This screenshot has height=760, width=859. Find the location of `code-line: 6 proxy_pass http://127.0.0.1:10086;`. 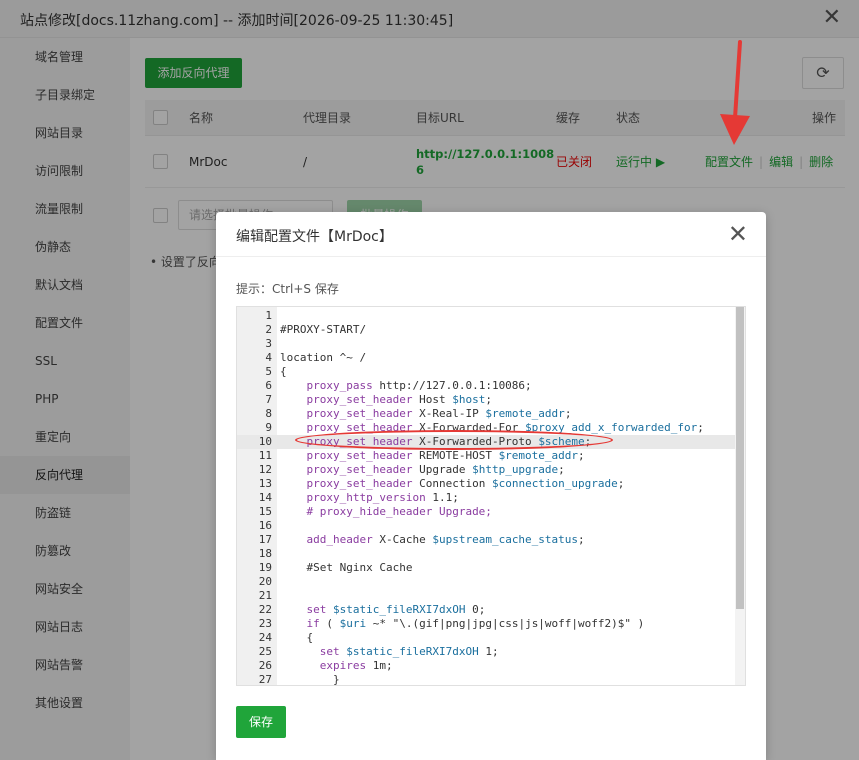

code-line: 6 proxy_pass http://127.0.0.1:10086; is located at coordinates (487, 386).